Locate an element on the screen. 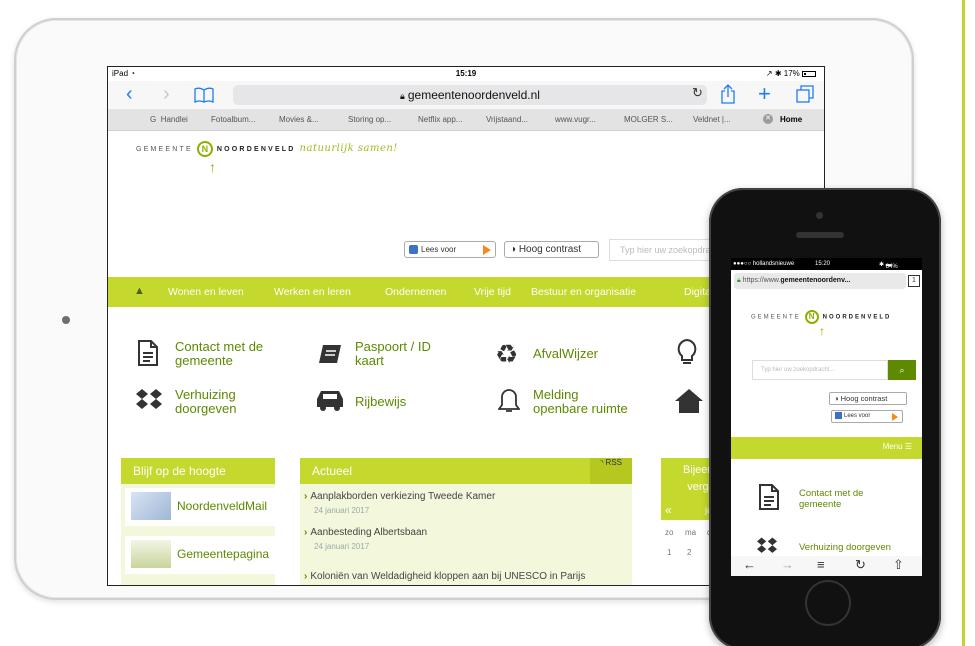 This screenshot has height=646, width=975. back-button: ← is located at coordinates (749, 564).